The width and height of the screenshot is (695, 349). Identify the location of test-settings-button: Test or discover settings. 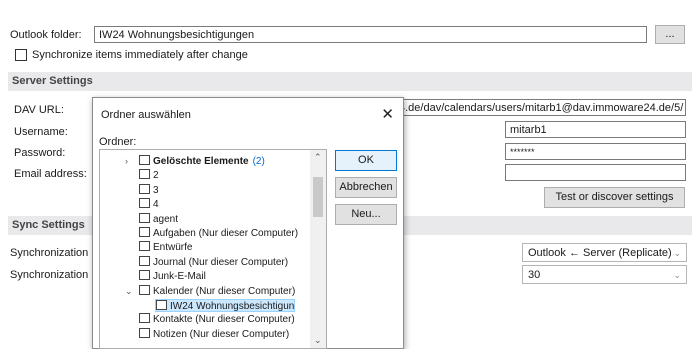
(614, 197).